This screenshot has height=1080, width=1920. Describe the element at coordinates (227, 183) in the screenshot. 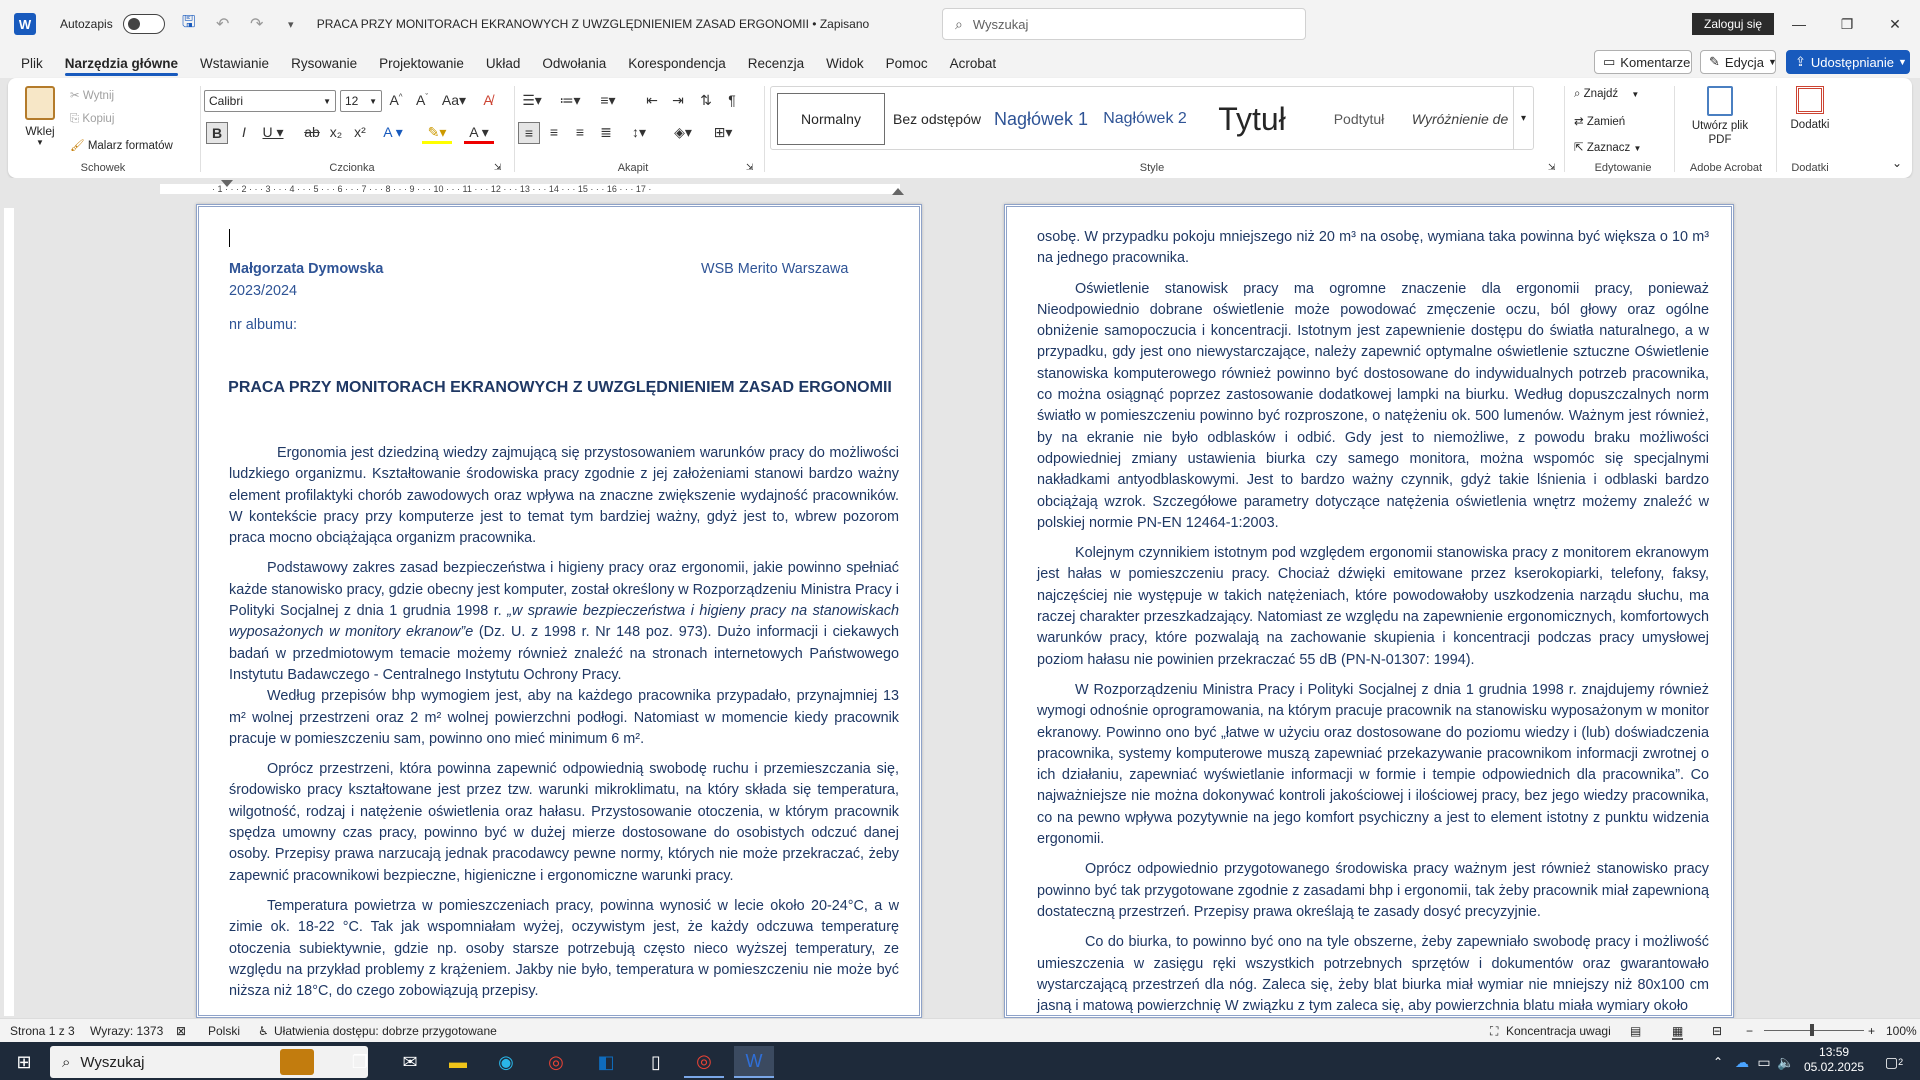

I see `indent-marker` at that location.